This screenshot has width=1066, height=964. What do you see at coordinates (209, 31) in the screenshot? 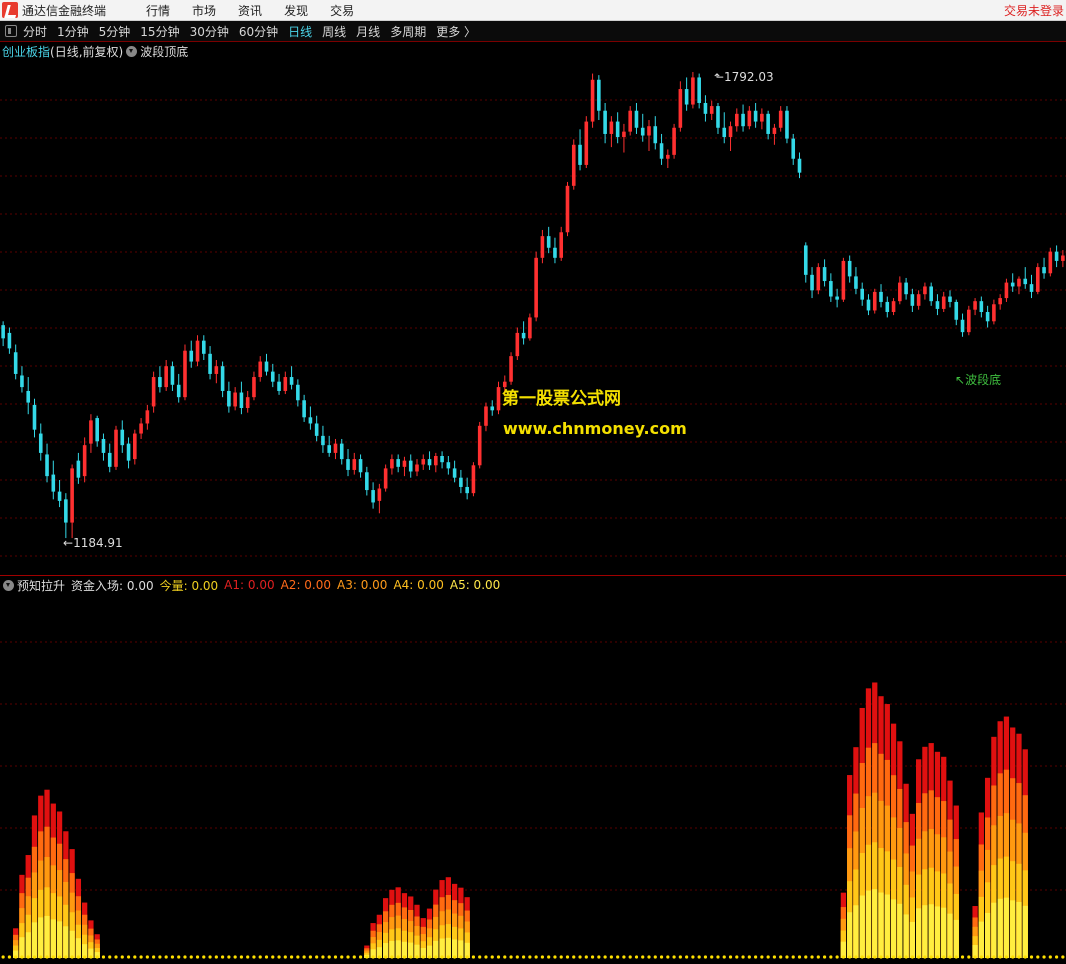
I see `period-30min: 30分钟` at bounding box center [209, 31].